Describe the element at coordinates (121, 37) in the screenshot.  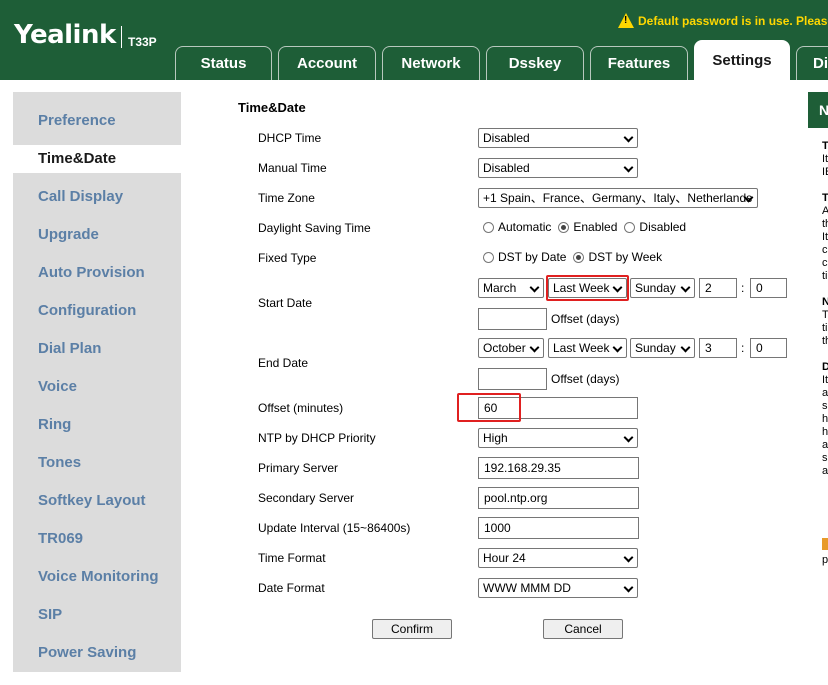
I see `brand-divider` at that location.